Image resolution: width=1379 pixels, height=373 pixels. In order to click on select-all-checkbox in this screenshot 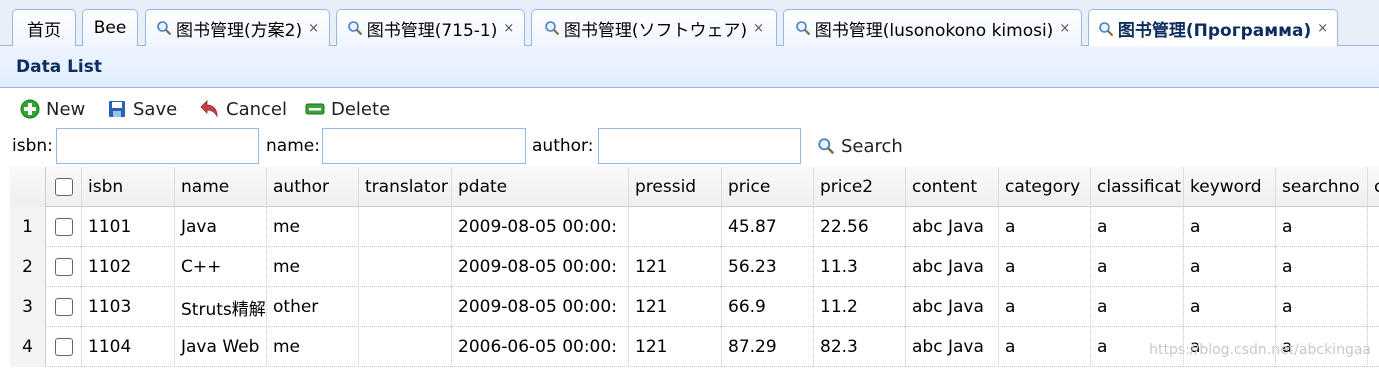, I will do `click(63, 187)`.